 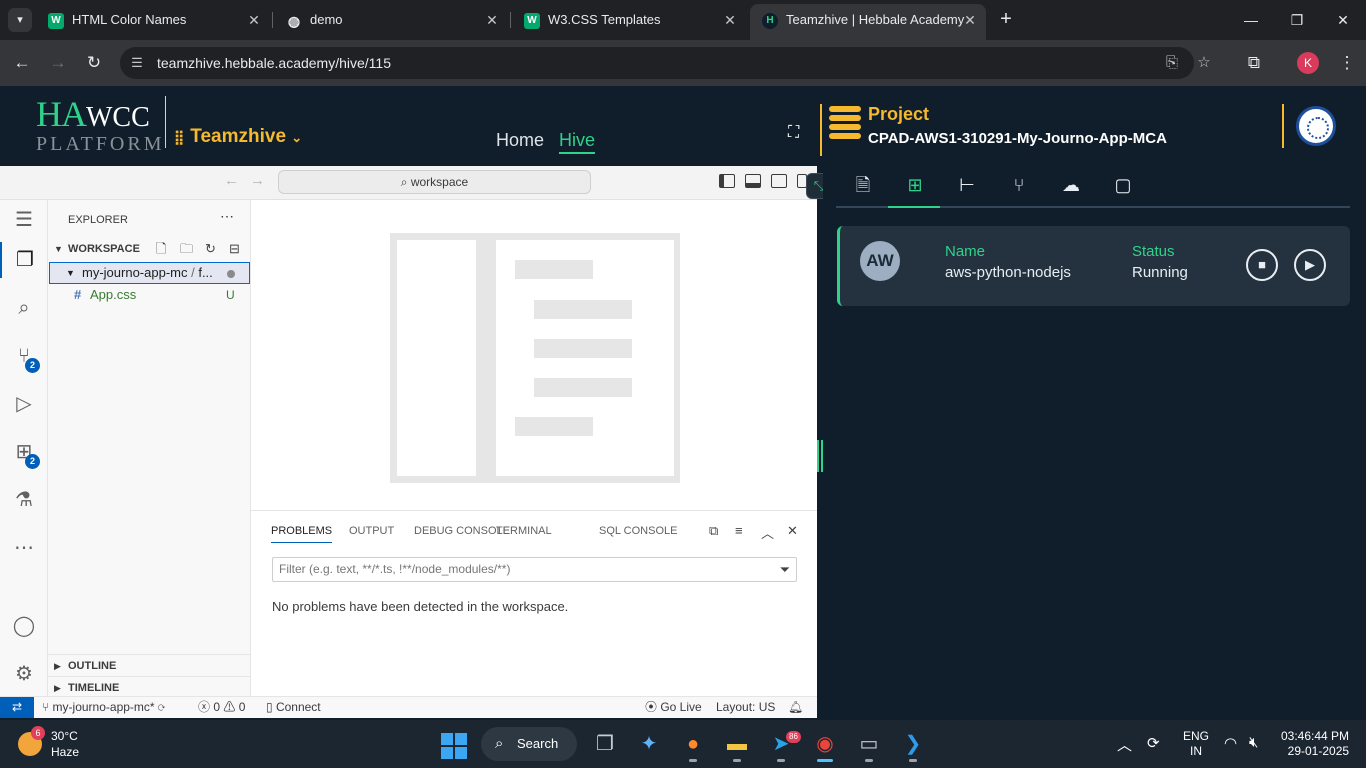 What do you see at coordinates (913, 745) in the screenshot?
I see `vscode-icon: ❯` at bounding box center [913, 745].